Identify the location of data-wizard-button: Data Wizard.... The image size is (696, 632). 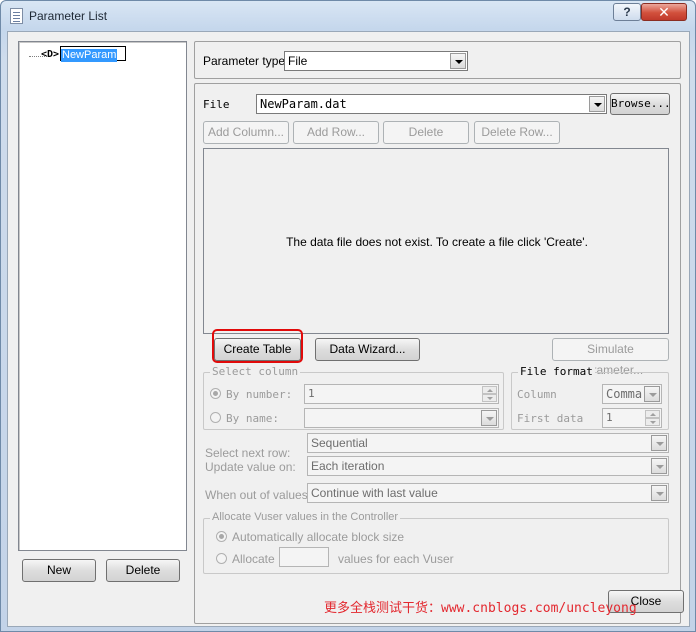
(367, 349).